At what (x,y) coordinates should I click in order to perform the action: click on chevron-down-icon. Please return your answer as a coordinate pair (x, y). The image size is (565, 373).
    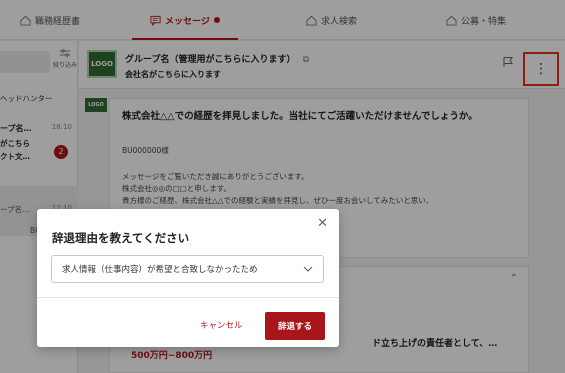
    Looking at the image, I should click on (308, 269).